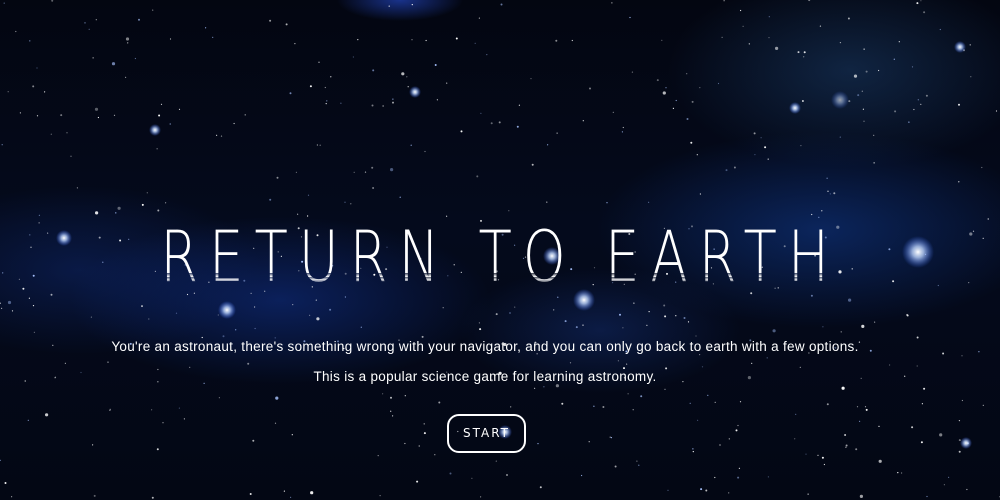  I want to click on start-button: START, so click(486, 433).